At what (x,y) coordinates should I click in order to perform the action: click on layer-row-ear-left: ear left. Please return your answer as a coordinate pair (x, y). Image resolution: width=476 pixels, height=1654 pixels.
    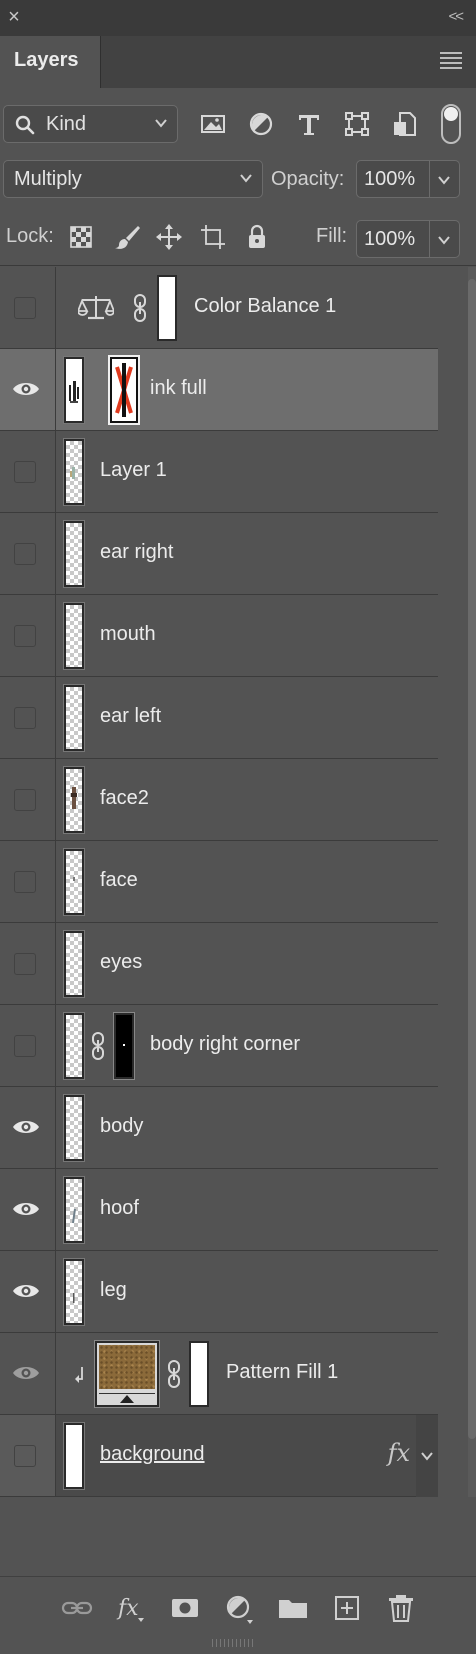
    Looking at the image, I should click on (219, 718).